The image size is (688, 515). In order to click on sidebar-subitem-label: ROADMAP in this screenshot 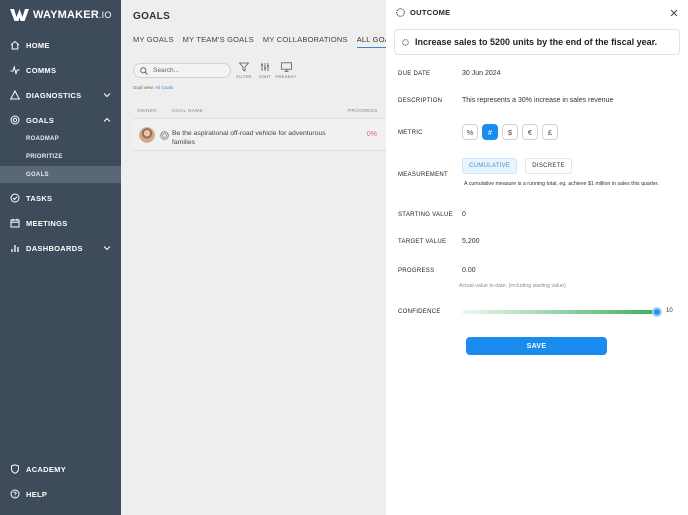, I will do `click(43, 138)`.